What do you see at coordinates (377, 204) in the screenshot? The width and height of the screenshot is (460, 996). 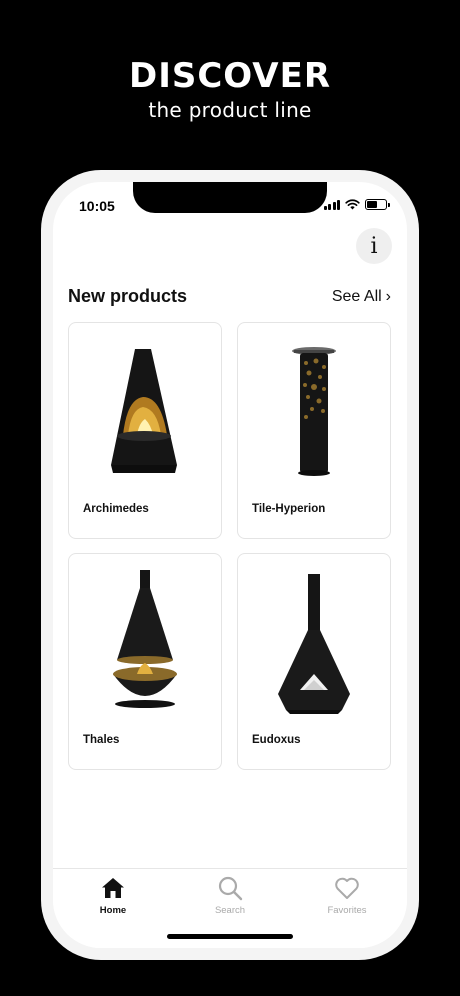 I see `battery-icon` at bounding box center [377, 204].